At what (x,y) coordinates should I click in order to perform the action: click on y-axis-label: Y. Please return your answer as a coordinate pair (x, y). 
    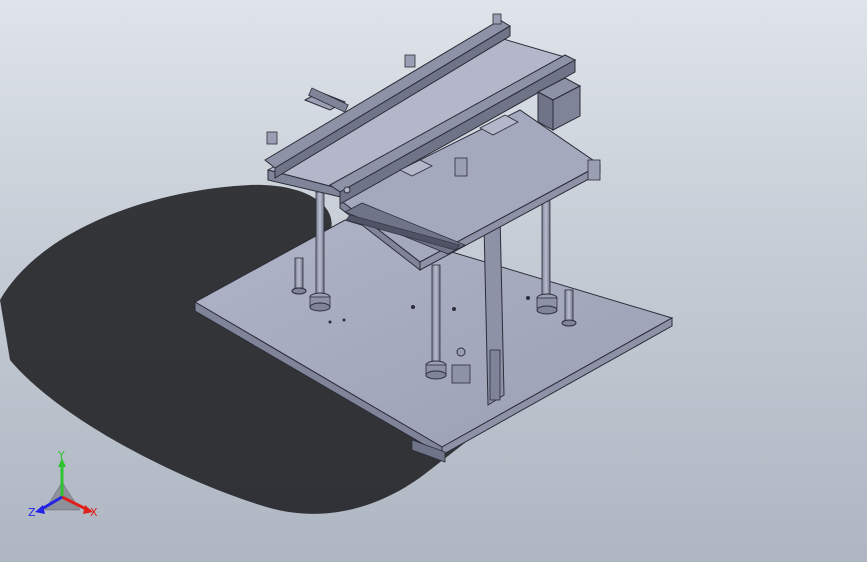
    Looking at the image, I should click on (61, 455).